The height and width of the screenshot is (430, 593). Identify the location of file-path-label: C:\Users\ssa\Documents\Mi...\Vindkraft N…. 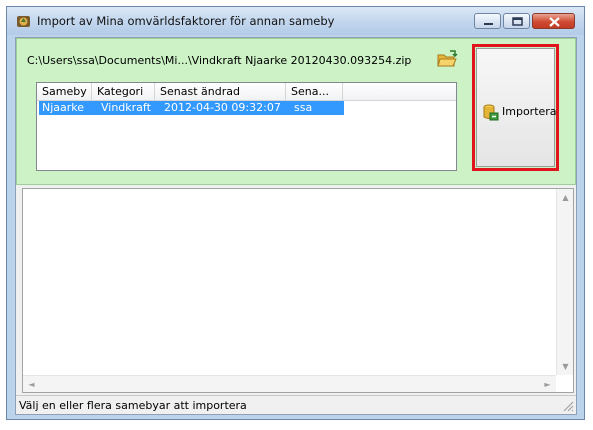
(219, 60).